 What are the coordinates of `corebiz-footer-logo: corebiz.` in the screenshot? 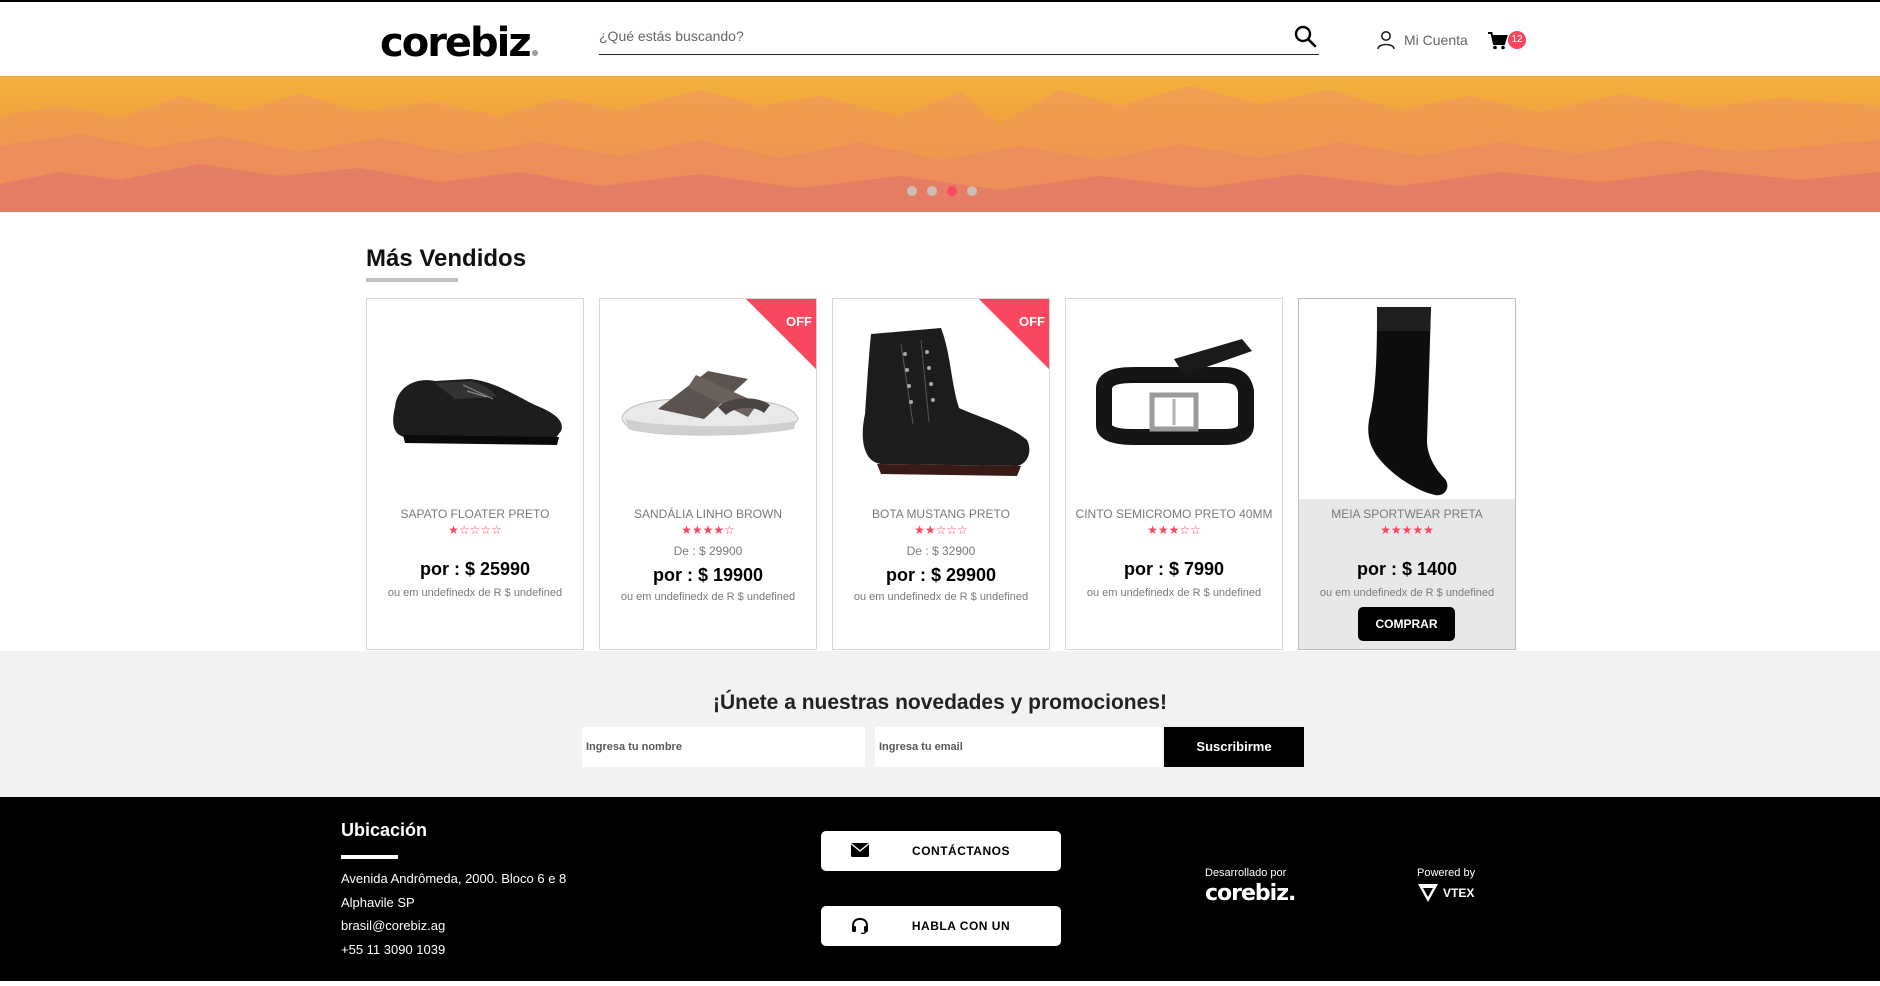 It's located at (1250, 893).